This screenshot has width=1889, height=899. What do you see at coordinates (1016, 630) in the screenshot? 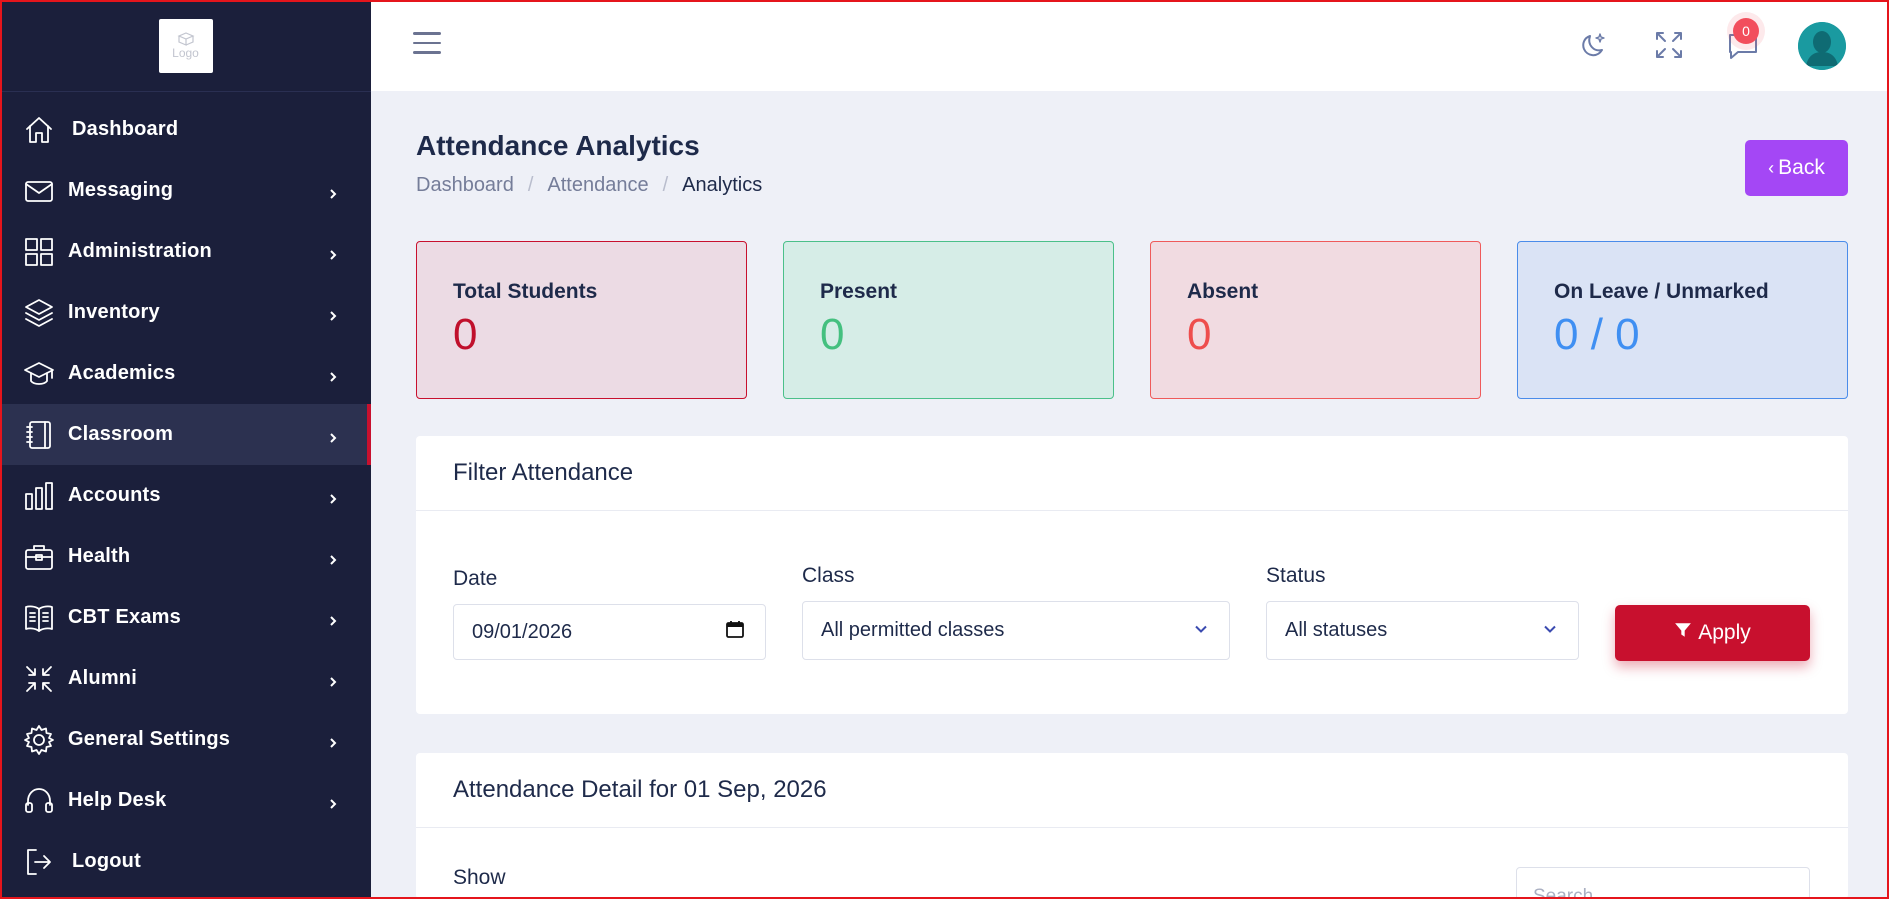
I see `class-select: All permitted classes` at bounding box center [1016, 630].